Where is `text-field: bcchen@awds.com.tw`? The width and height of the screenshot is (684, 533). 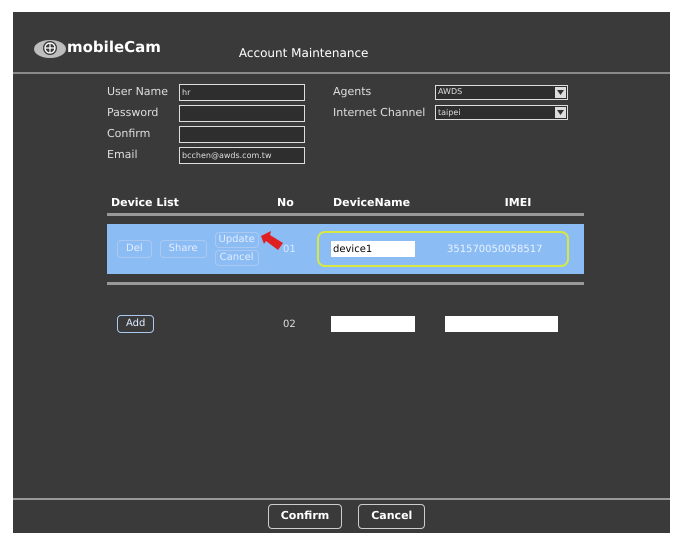
text-field: bcchen@awds.com.tw is located at coordinates (242, 155).